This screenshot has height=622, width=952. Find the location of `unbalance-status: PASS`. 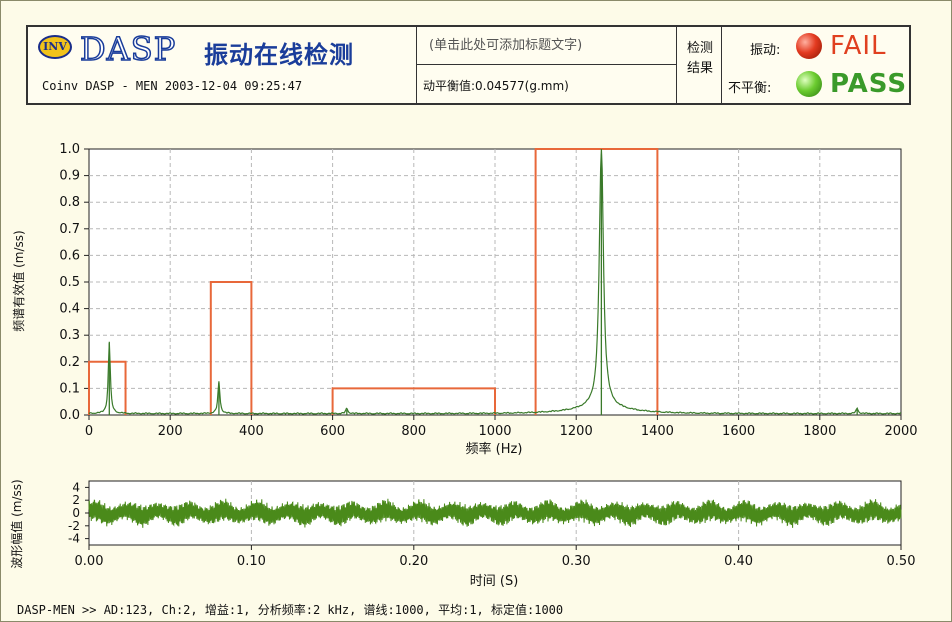

unbalance-status: PASS is located at coordinates (869, 84).